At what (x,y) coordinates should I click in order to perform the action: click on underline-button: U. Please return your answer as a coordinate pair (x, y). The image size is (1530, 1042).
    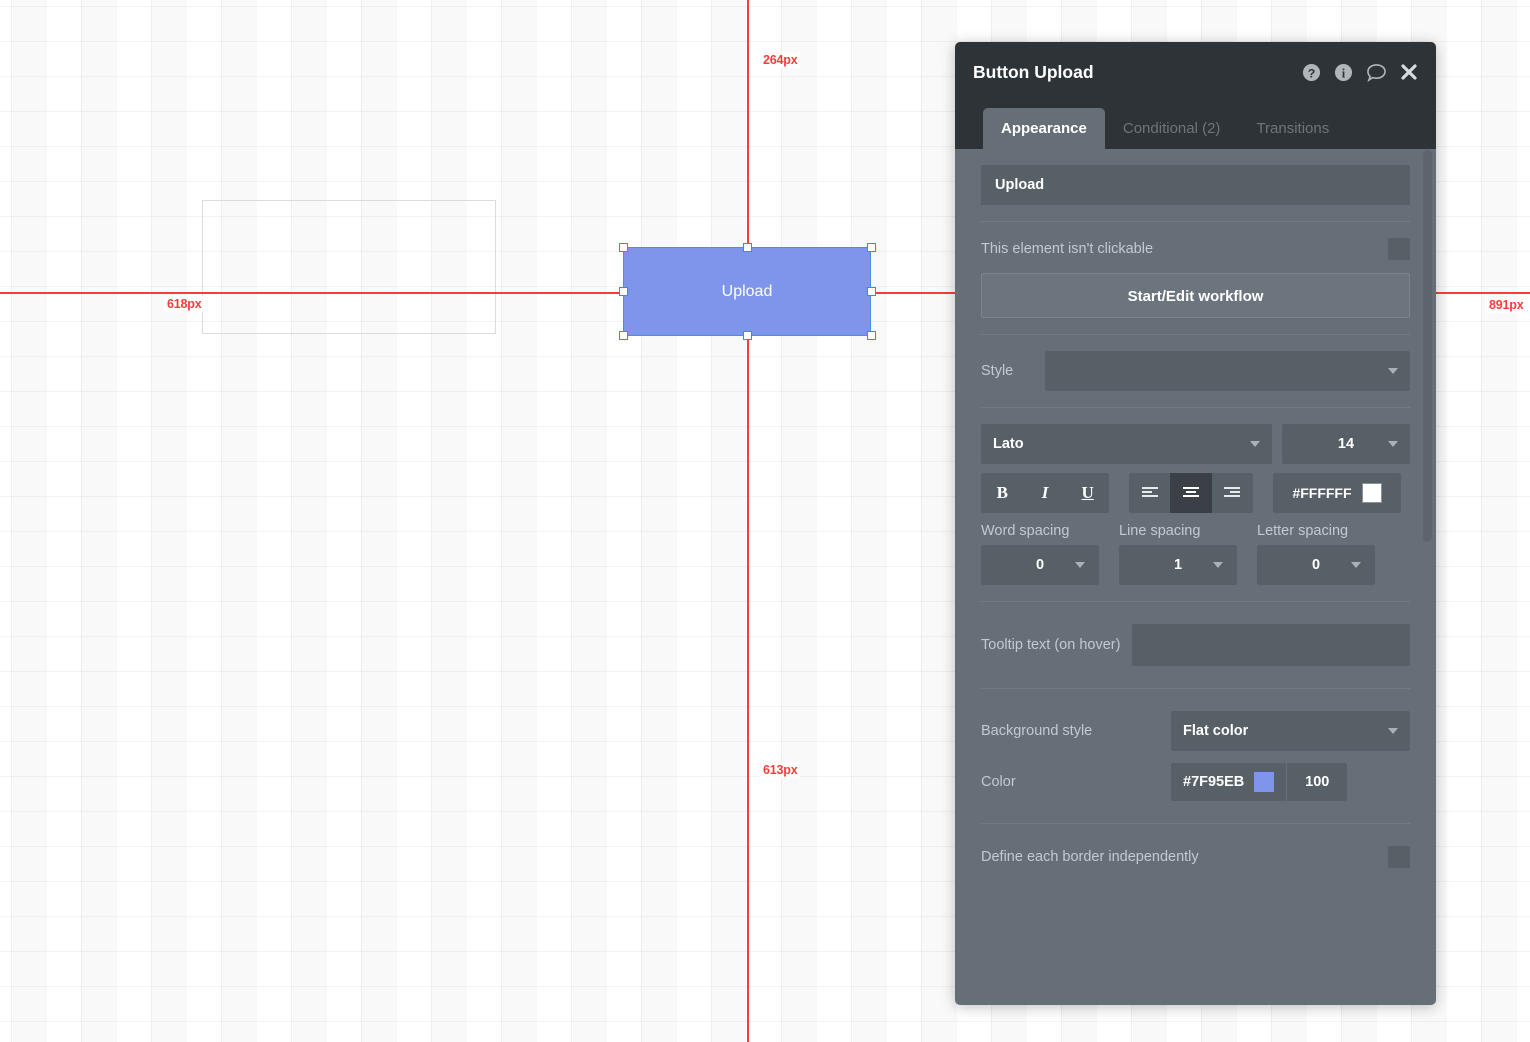
    Looking at the image, I should click on (1087, 493).